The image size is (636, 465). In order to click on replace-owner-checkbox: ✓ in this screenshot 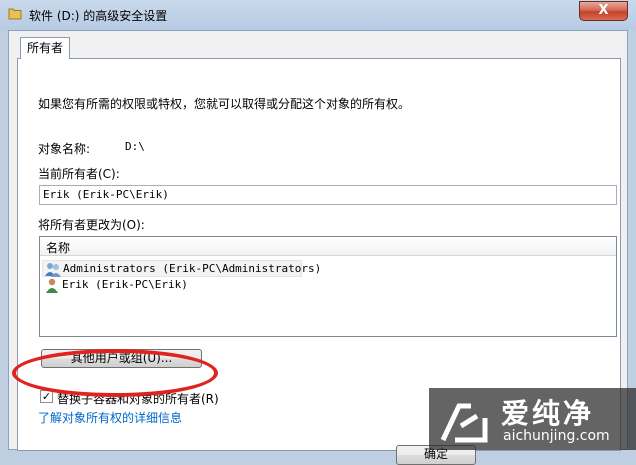, I will do `click(46, 396)`.